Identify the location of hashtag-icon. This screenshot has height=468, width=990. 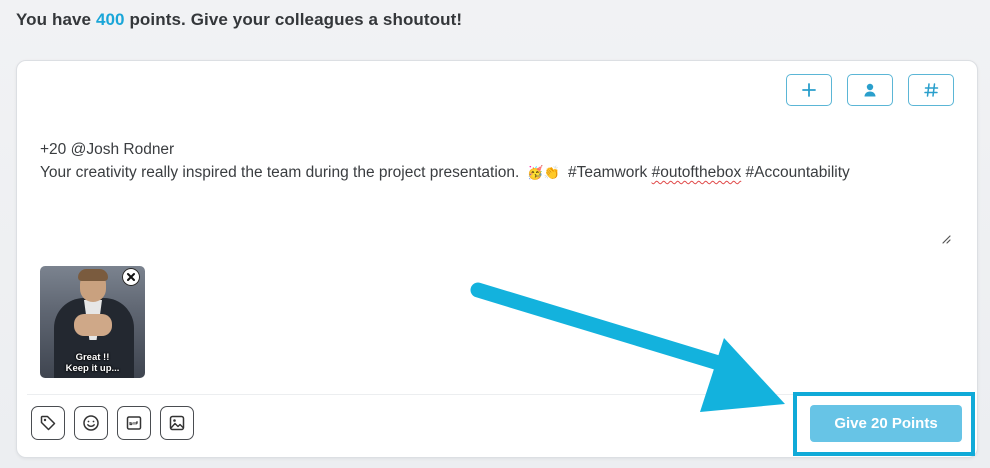
(931, 90).